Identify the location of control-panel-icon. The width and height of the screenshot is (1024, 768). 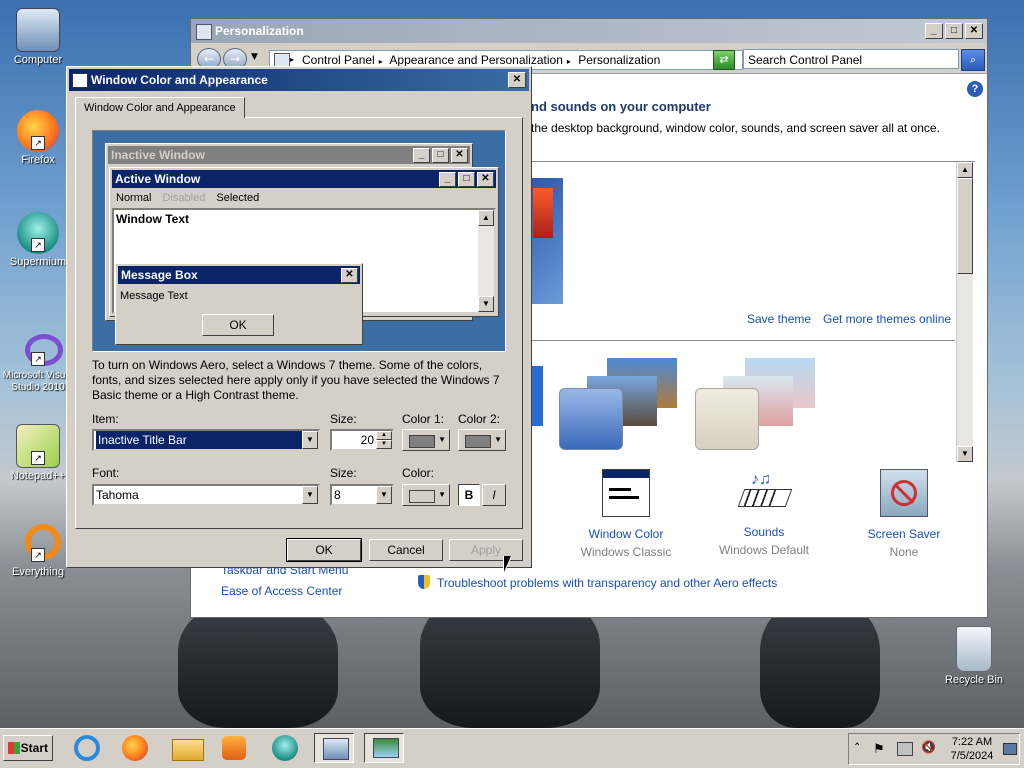
(282, 60).